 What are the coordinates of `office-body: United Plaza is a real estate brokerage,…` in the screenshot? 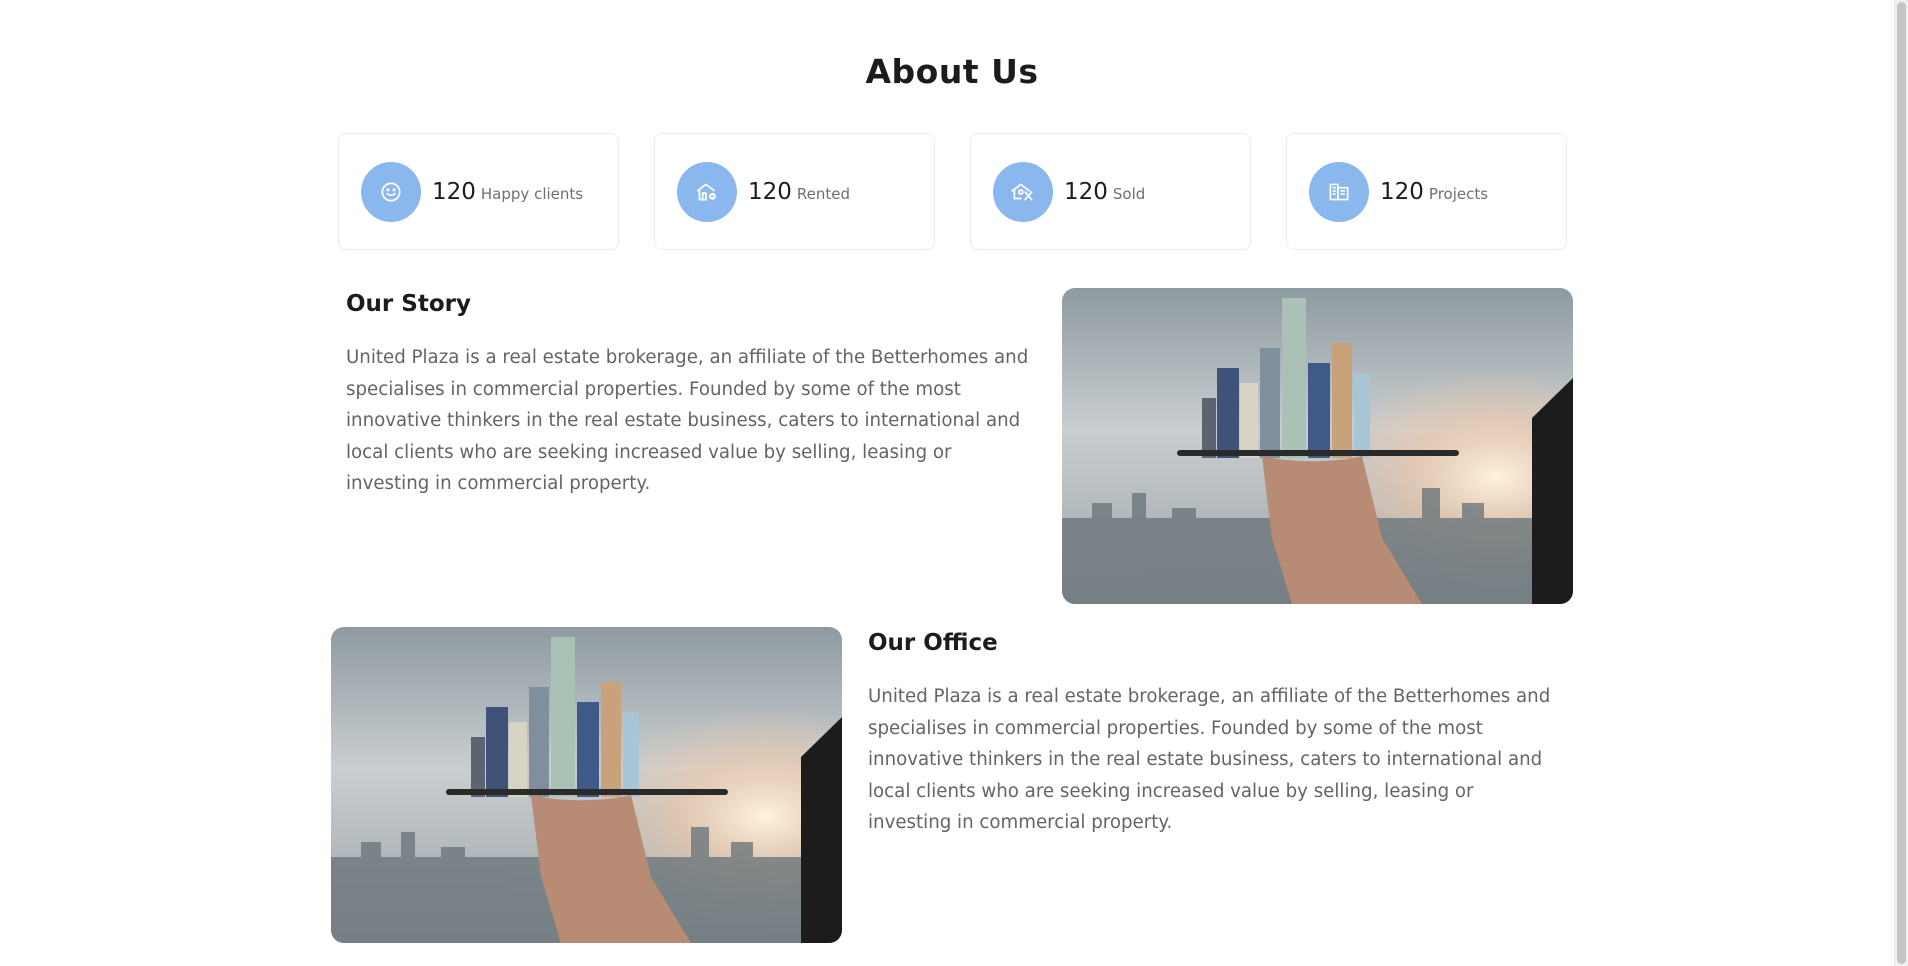 It's located at (1209, 760).